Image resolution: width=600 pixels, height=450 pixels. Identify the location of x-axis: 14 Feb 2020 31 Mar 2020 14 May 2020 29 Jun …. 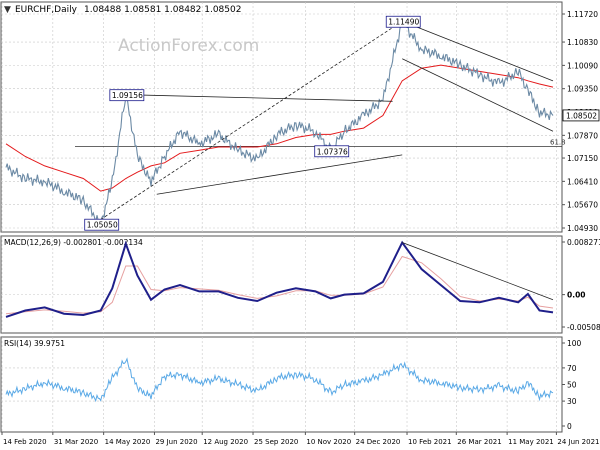
(300, 439).